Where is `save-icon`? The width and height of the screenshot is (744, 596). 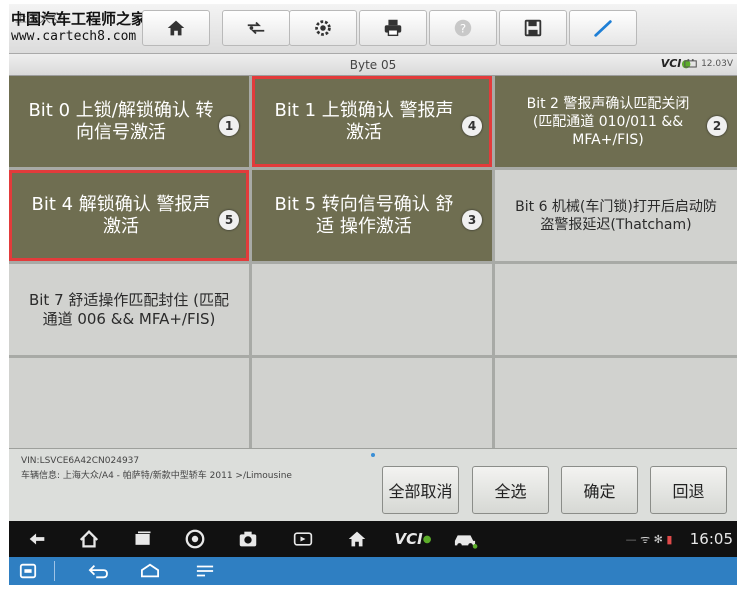 save-icon is located at coordinates (533, 28).